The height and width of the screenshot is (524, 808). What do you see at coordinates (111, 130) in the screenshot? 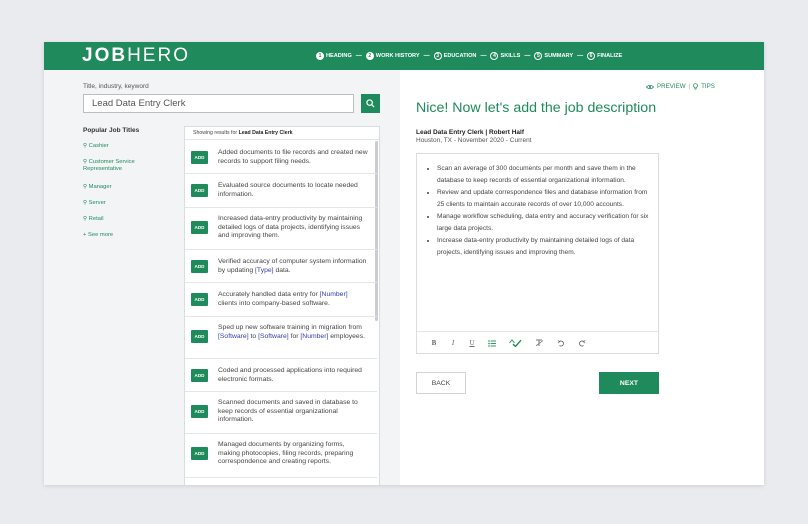
I see `popular-titles-heading: Popular Job Titles` at bounding box center [111, 130].